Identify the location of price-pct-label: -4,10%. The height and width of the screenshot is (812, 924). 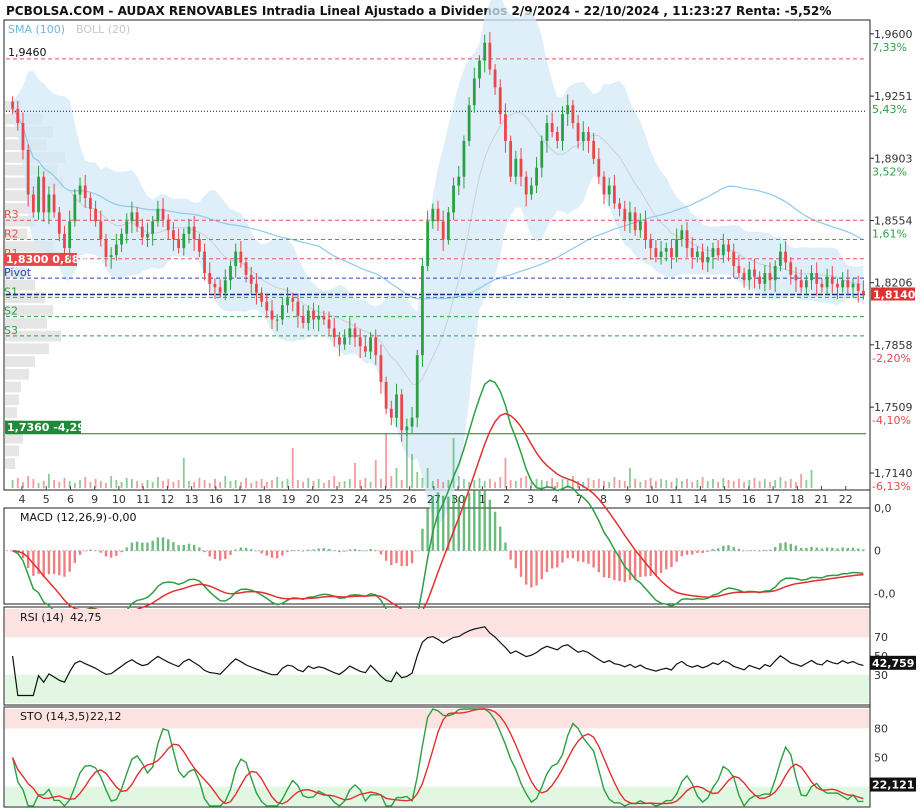
(891, 420).